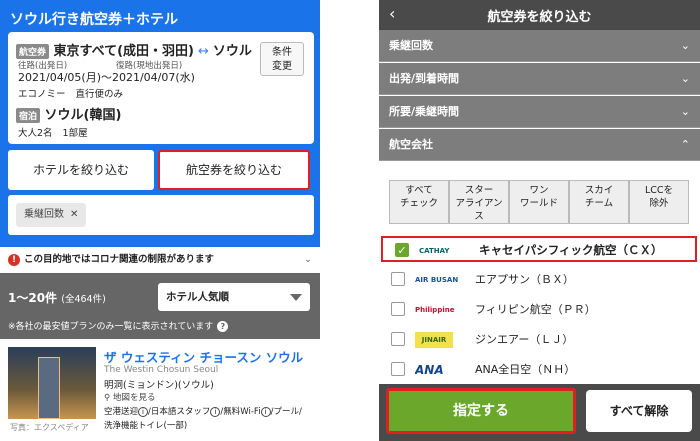 The height and width of the screenshot is (441, 700). I want to click on feature-3: 無料Wi-Fi, so click(242, 412).